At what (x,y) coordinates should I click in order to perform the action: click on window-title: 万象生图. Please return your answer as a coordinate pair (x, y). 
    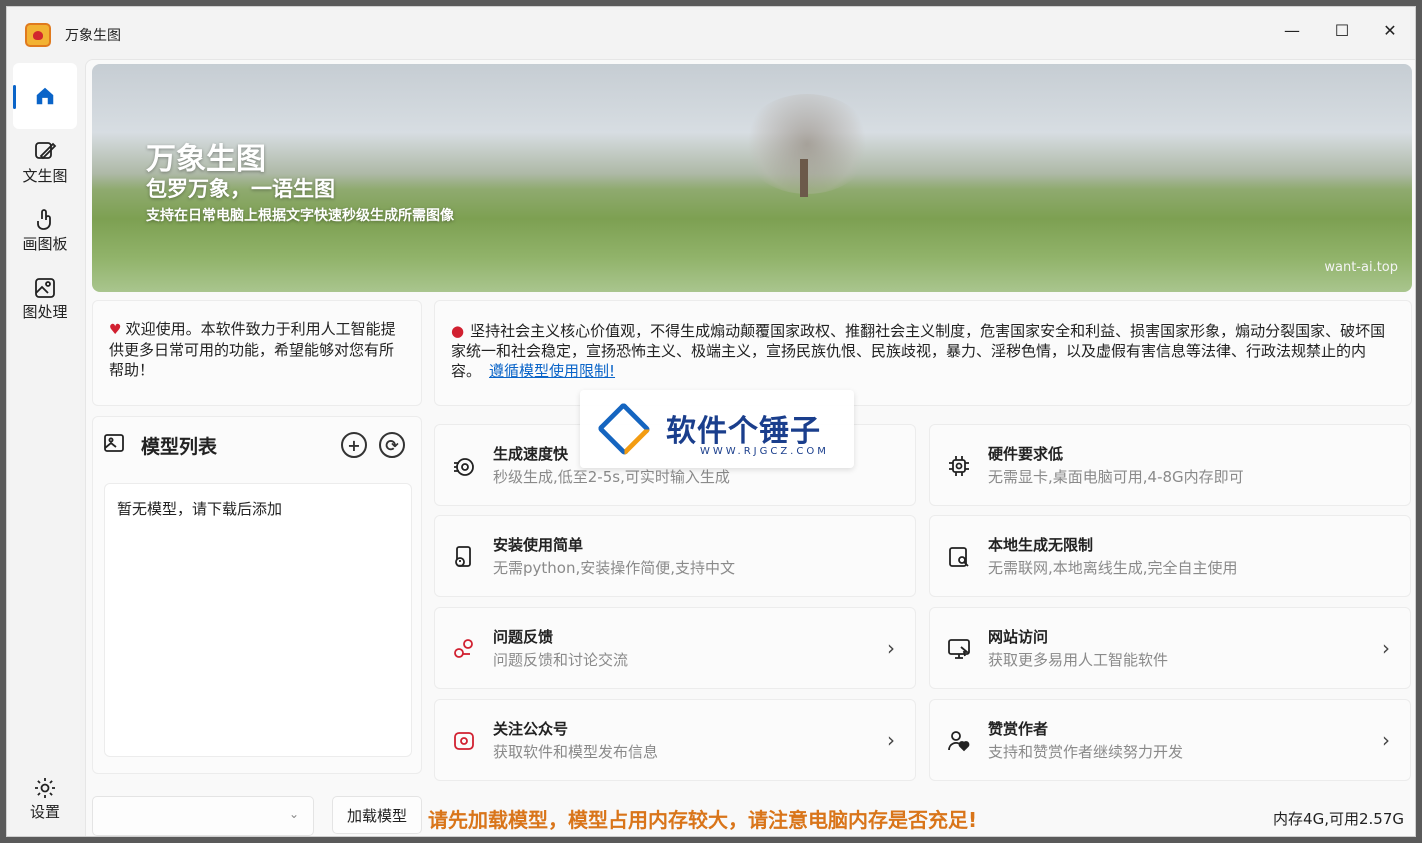
    Looking at the image, I should click on (93, 36).